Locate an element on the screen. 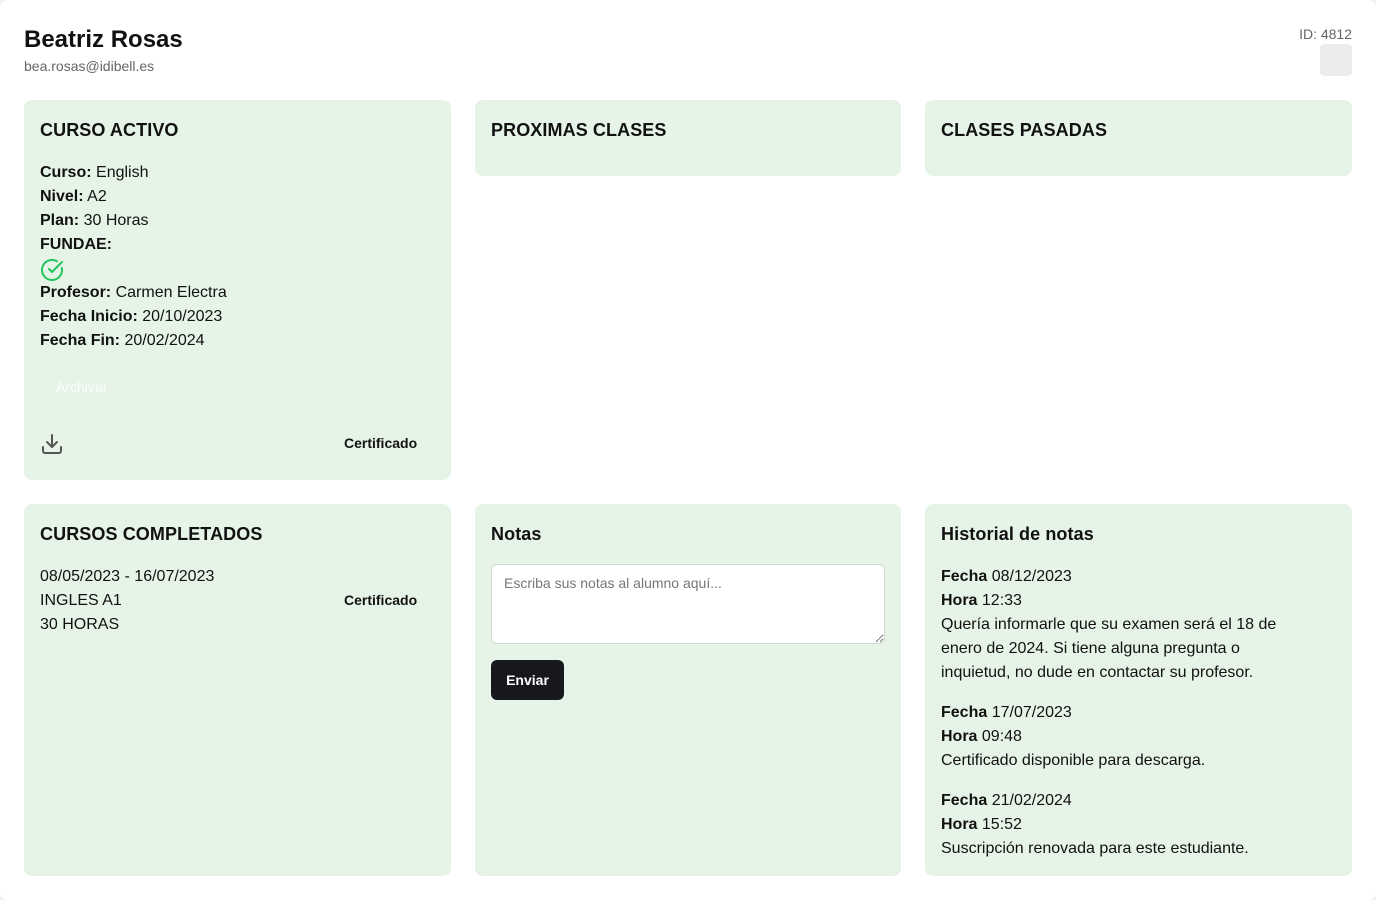 The height and width of the screenshot is (900, 1376). level-row: Nivel: A2 is located at coordinates (237, 197).